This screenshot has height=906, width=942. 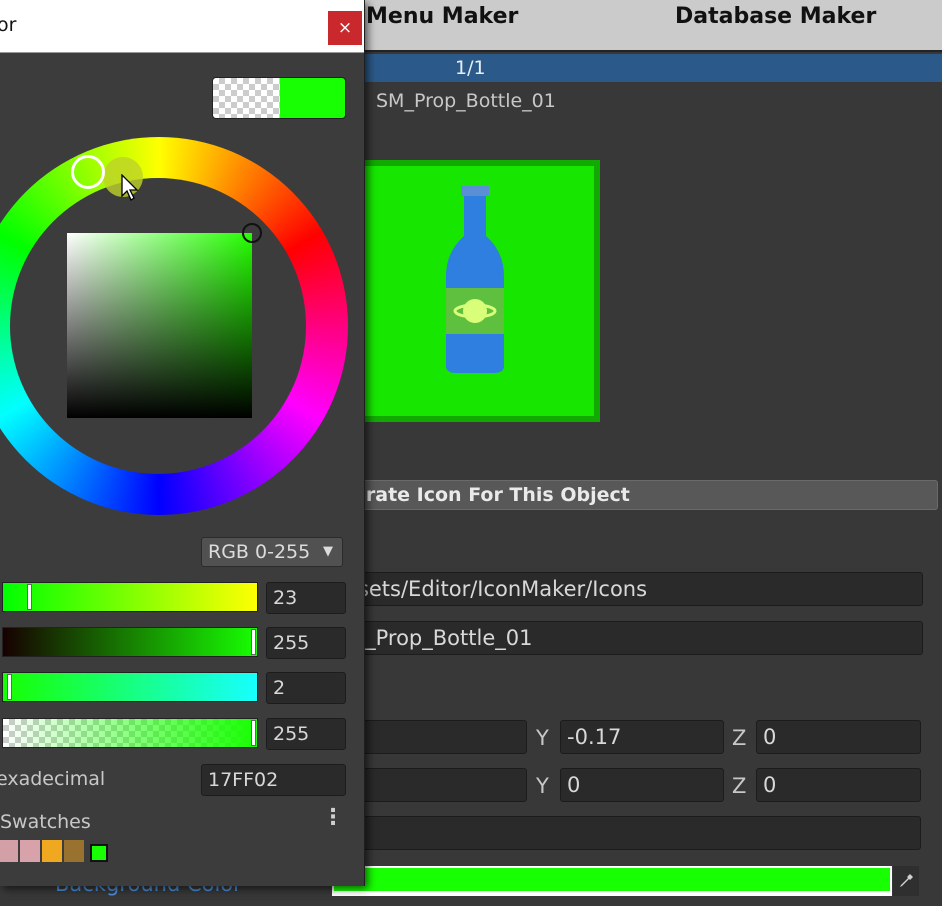 What do you see at coordinates (642, 785) in the screenshot?
I see `rotation-y-field: 0` at bounding box center [642, 785].